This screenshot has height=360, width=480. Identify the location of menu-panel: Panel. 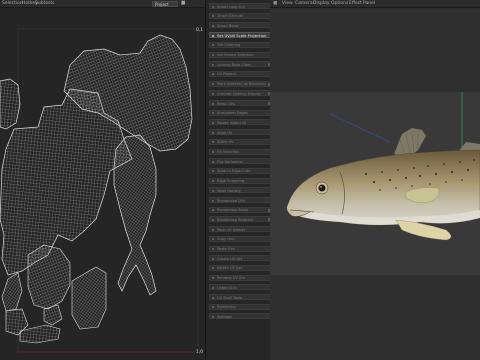
(369, 4).